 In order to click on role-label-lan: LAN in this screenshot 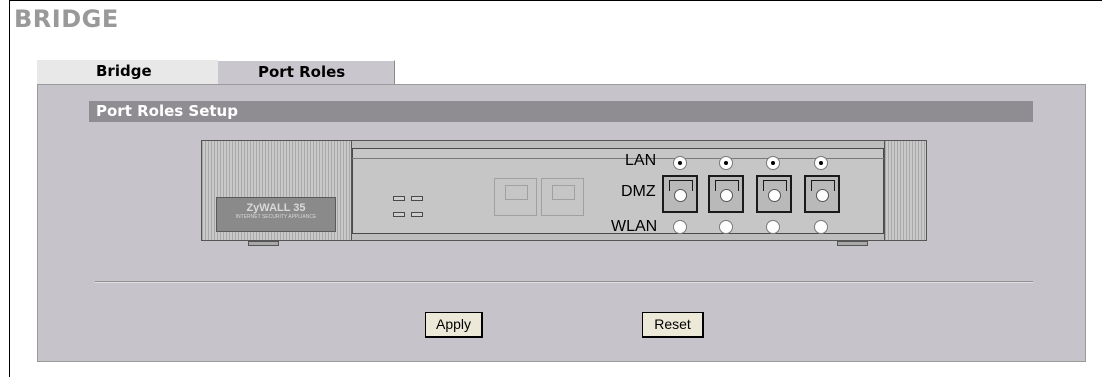, I will do `click(641, 160)`.